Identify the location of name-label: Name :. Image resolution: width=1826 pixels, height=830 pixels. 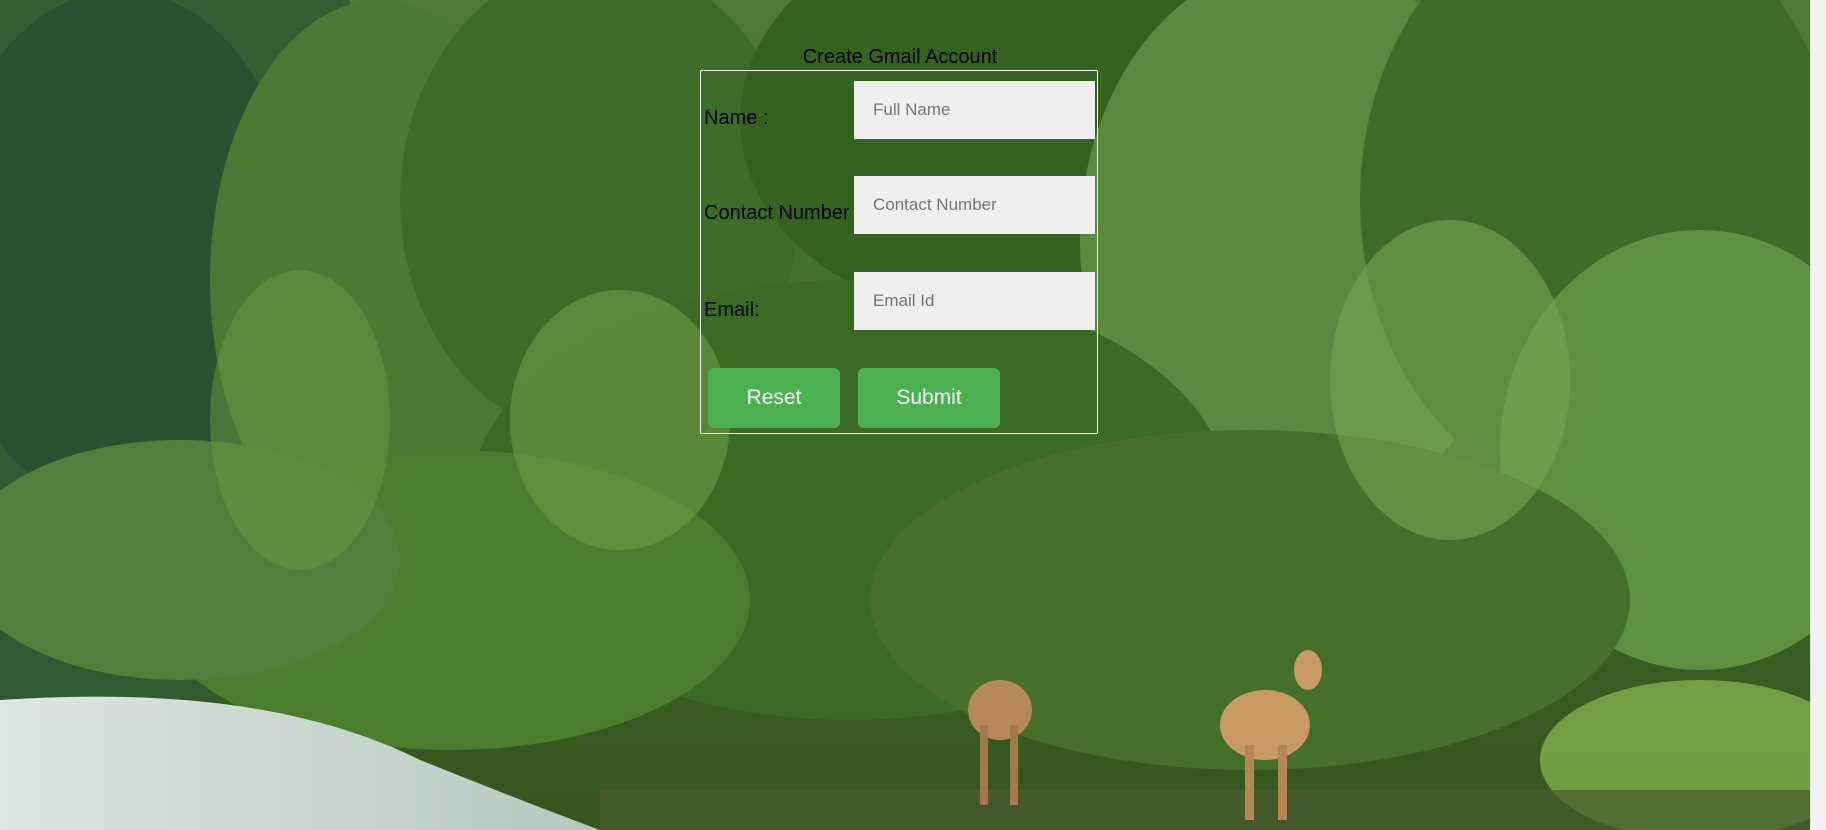
(736, 118).